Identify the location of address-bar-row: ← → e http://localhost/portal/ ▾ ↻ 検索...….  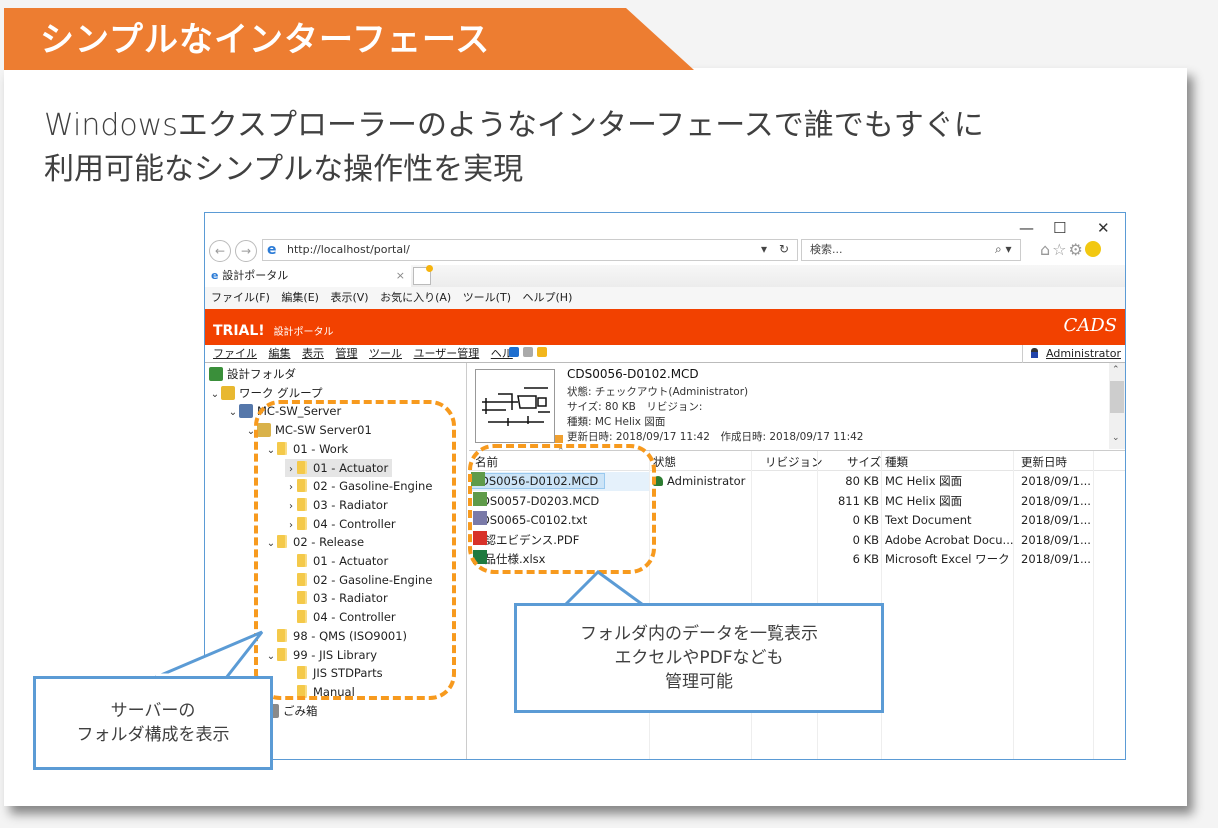
(665, 251).